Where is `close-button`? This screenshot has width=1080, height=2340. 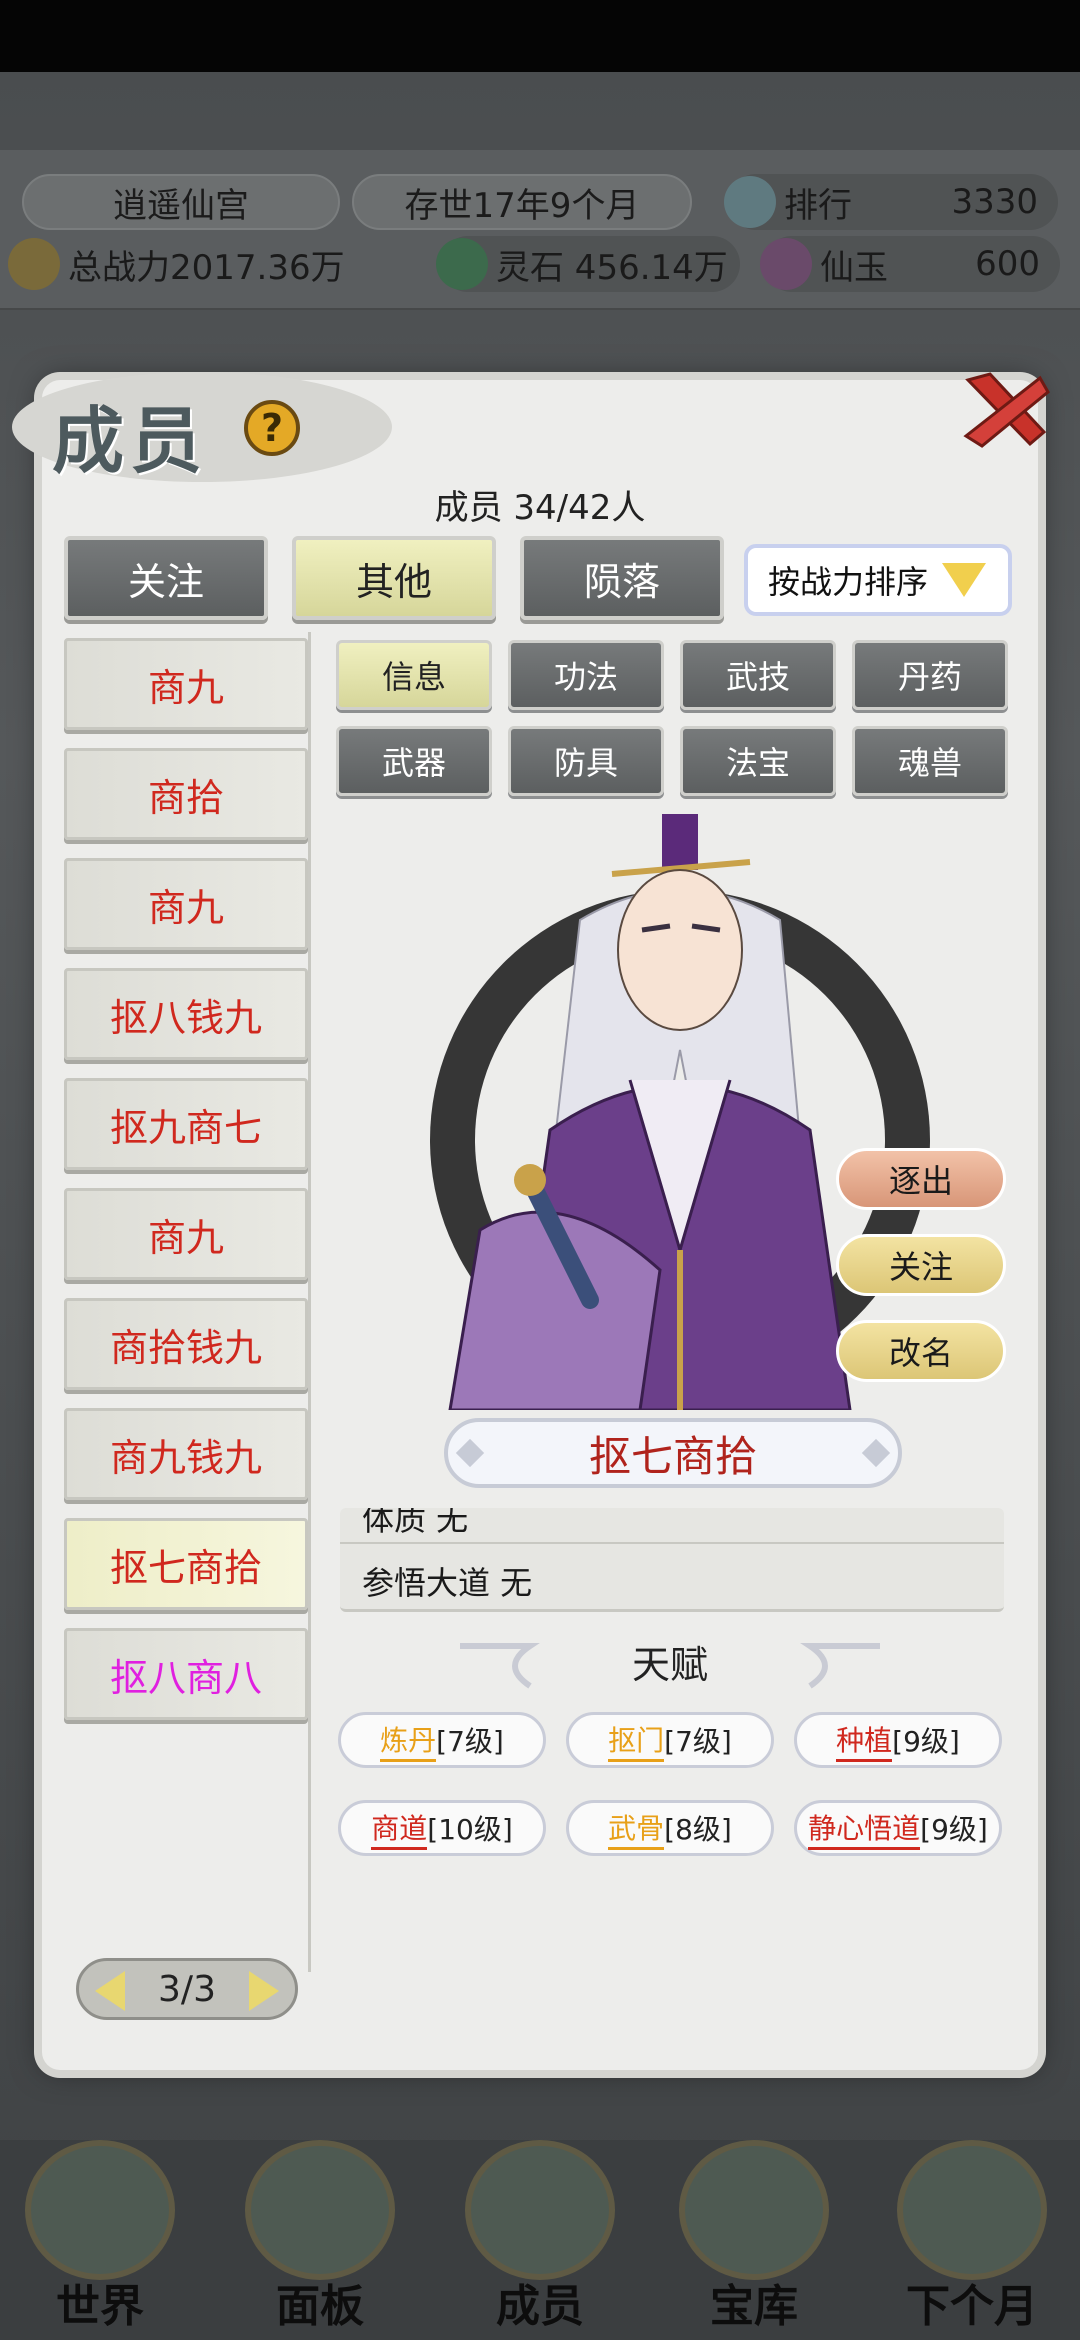
close-button is located at coordinates (1006, 410).